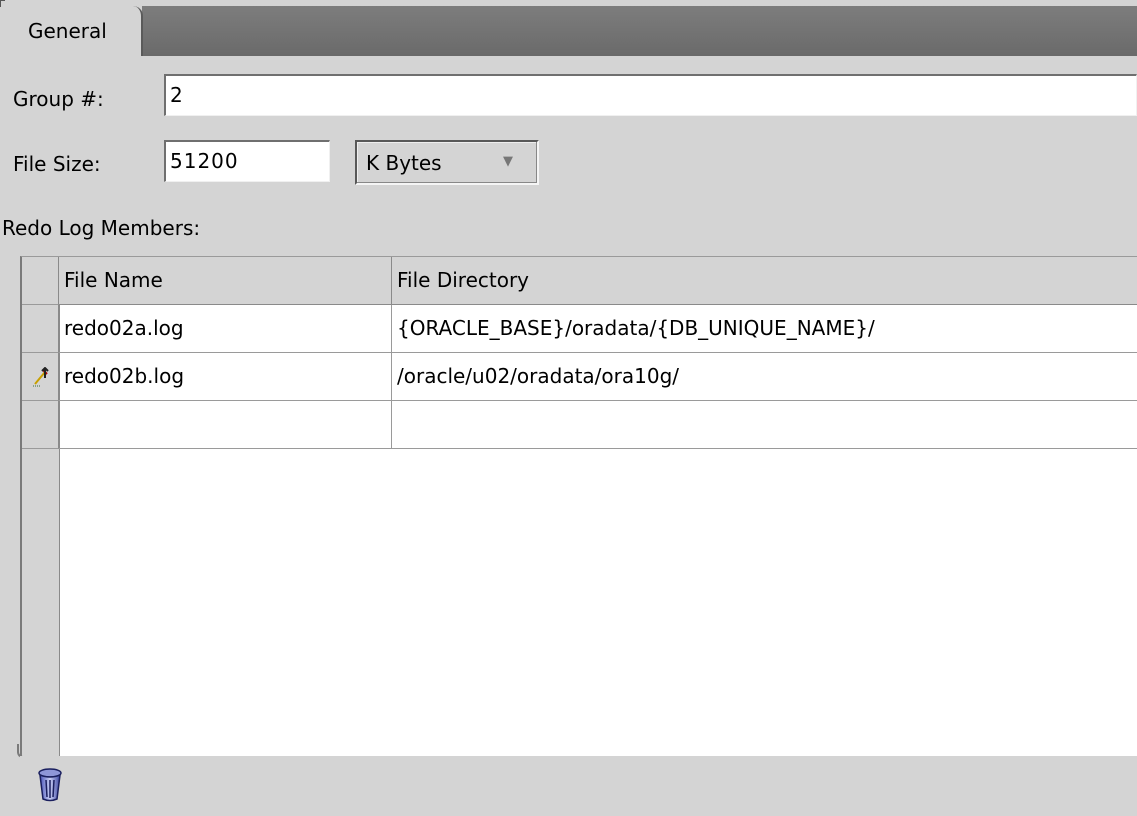  I want to click on group-number-input: 2, so click(650, 95).